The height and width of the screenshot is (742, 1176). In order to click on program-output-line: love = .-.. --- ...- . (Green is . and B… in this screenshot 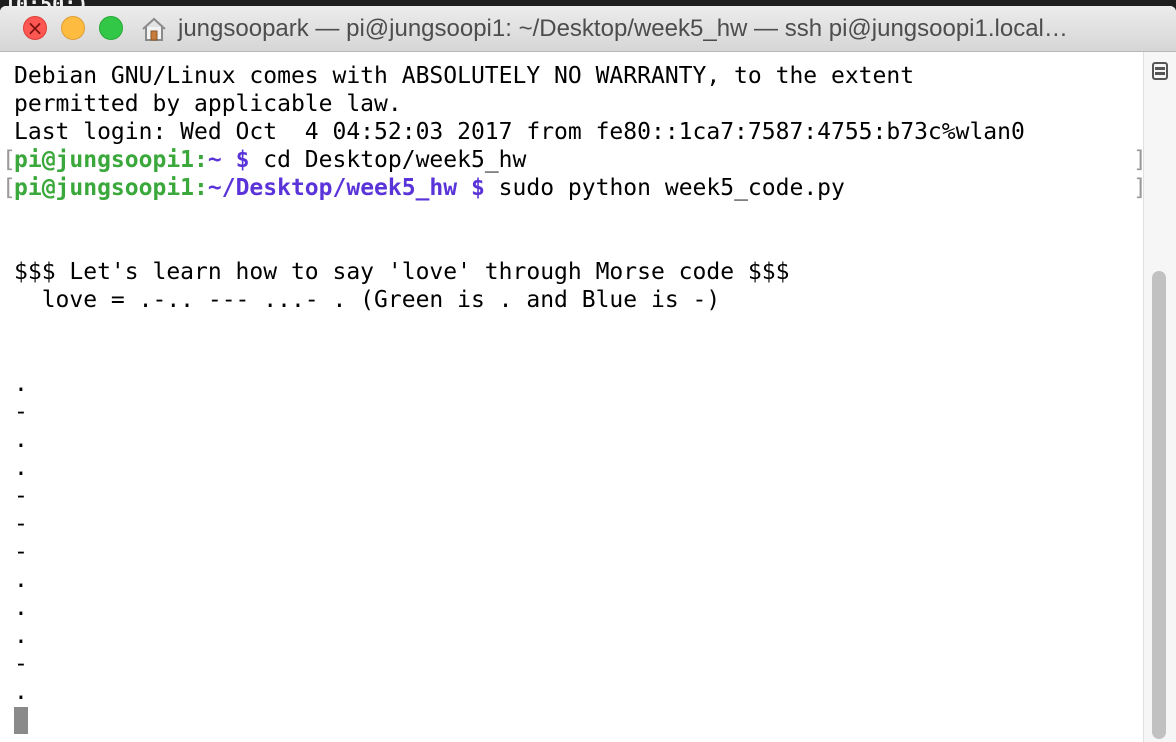, I will do `click(367, 300)`.